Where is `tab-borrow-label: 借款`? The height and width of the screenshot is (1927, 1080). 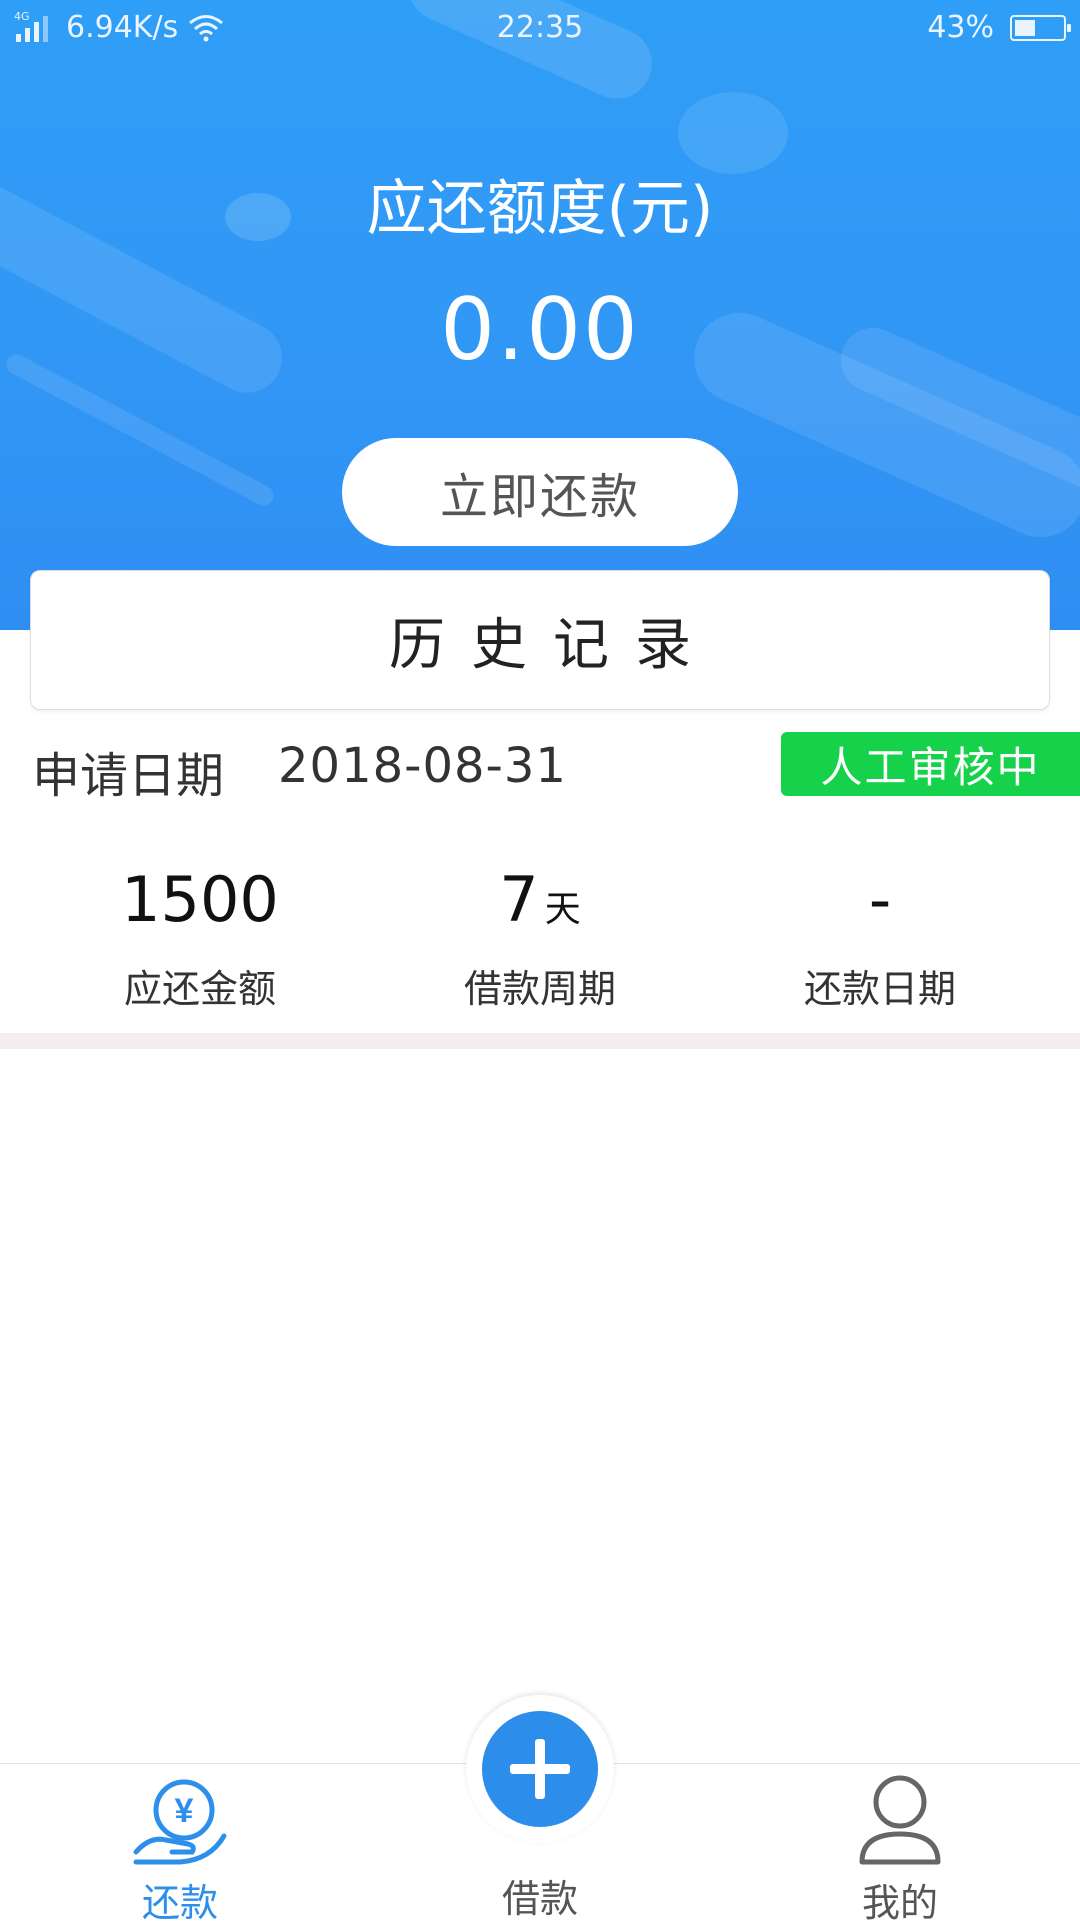
tab-borrow-label: 借款 is located at coordinates (539, 1899).